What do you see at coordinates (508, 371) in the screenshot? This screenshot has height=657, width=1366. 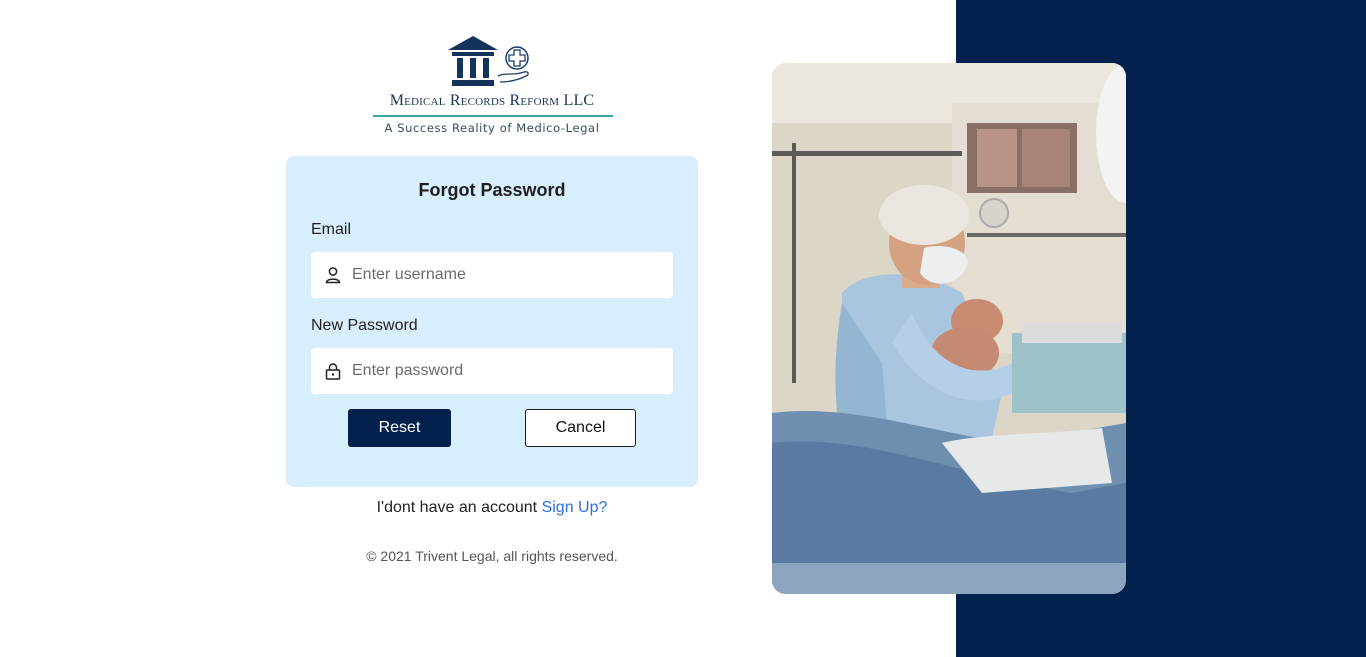 I see `new-password-input` at bounding box center [508, 371].